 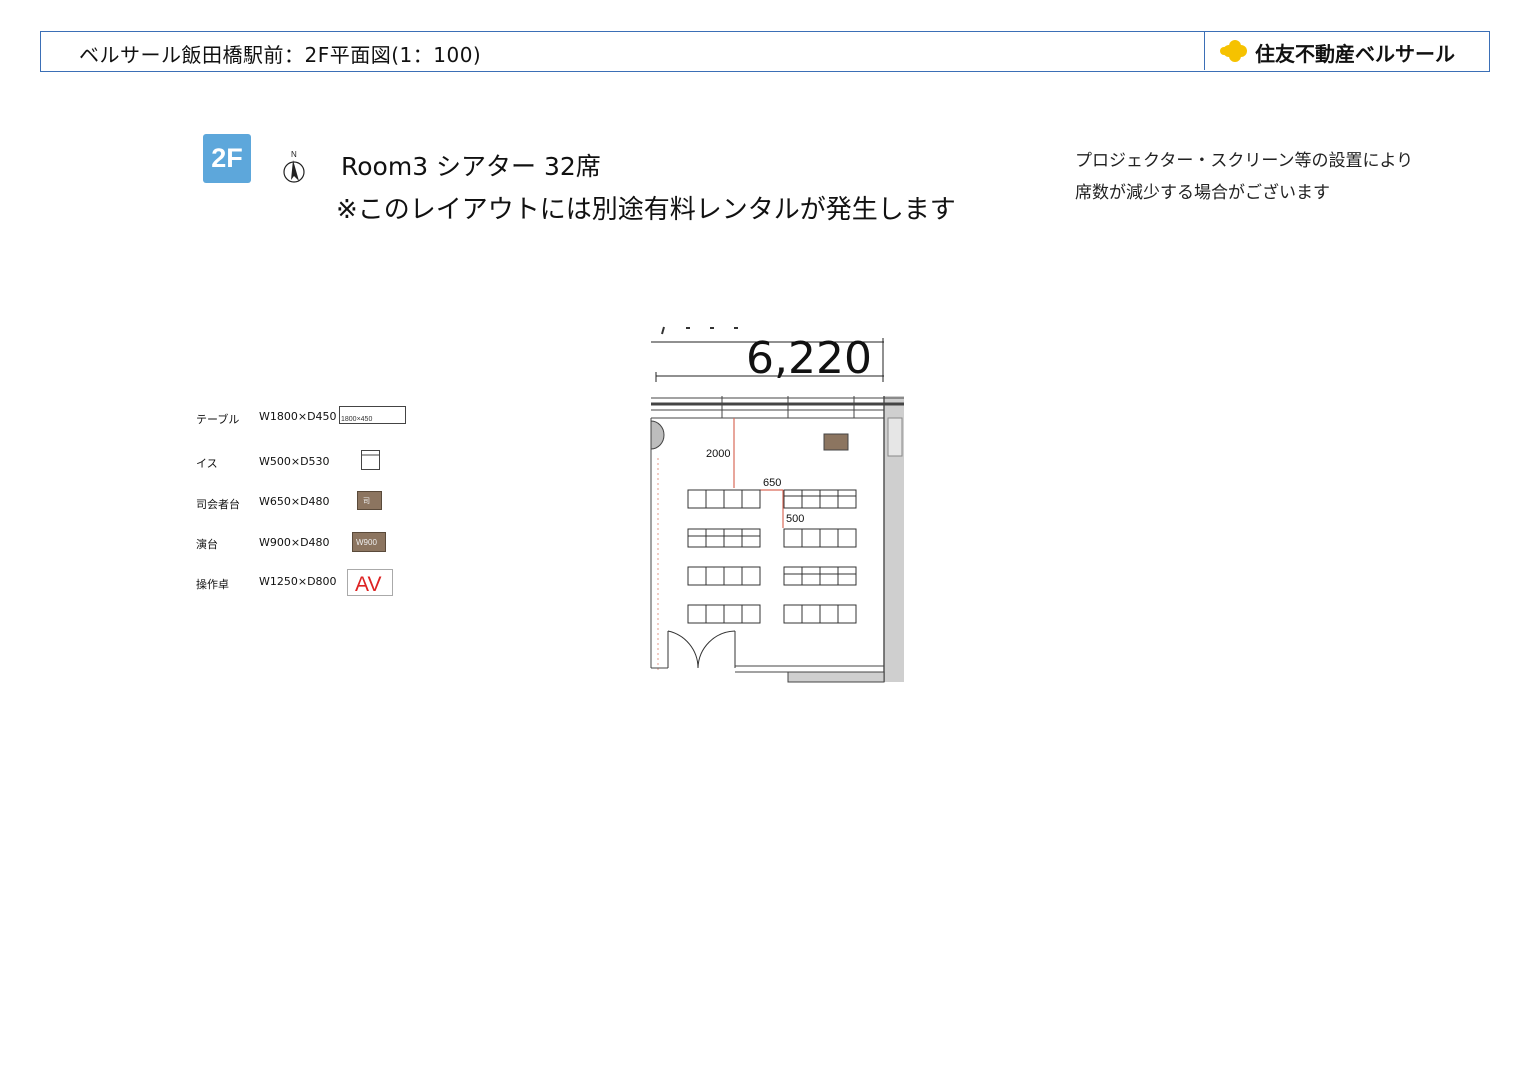 I want to click on podium-symbol, so click(x=836, y=442).